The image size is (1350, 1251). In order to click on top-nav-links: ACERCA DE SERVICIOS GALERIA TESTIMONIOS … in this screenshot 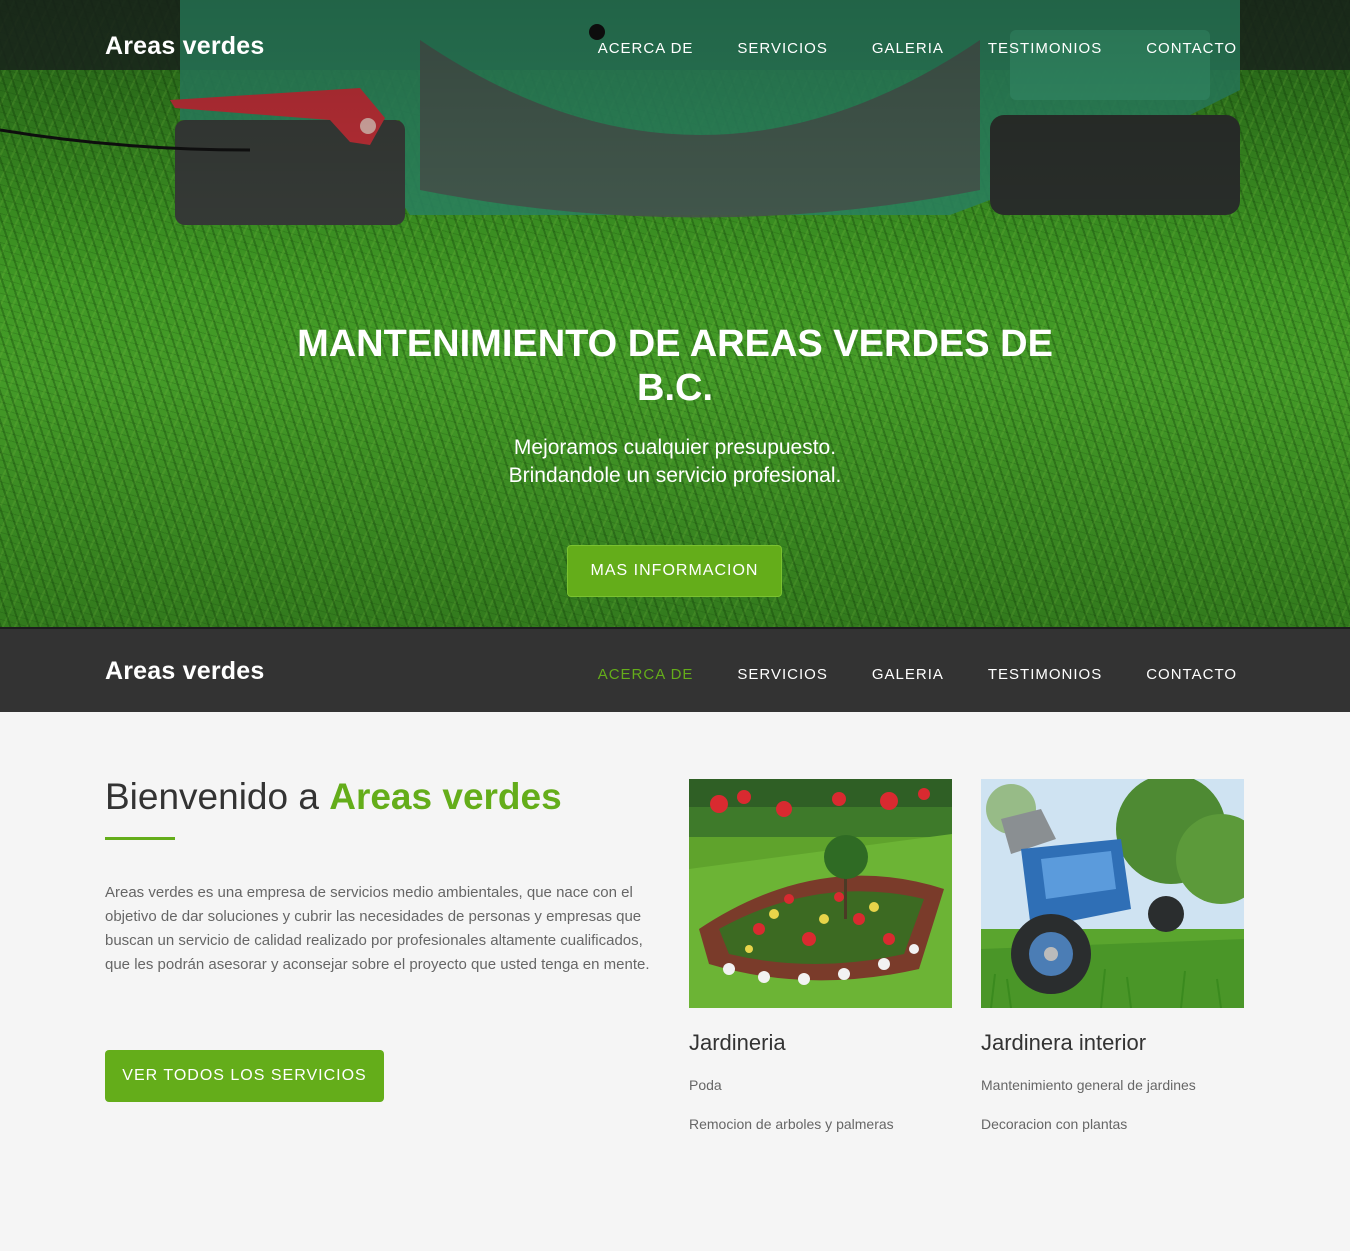, I will do `click(917, 48)`.